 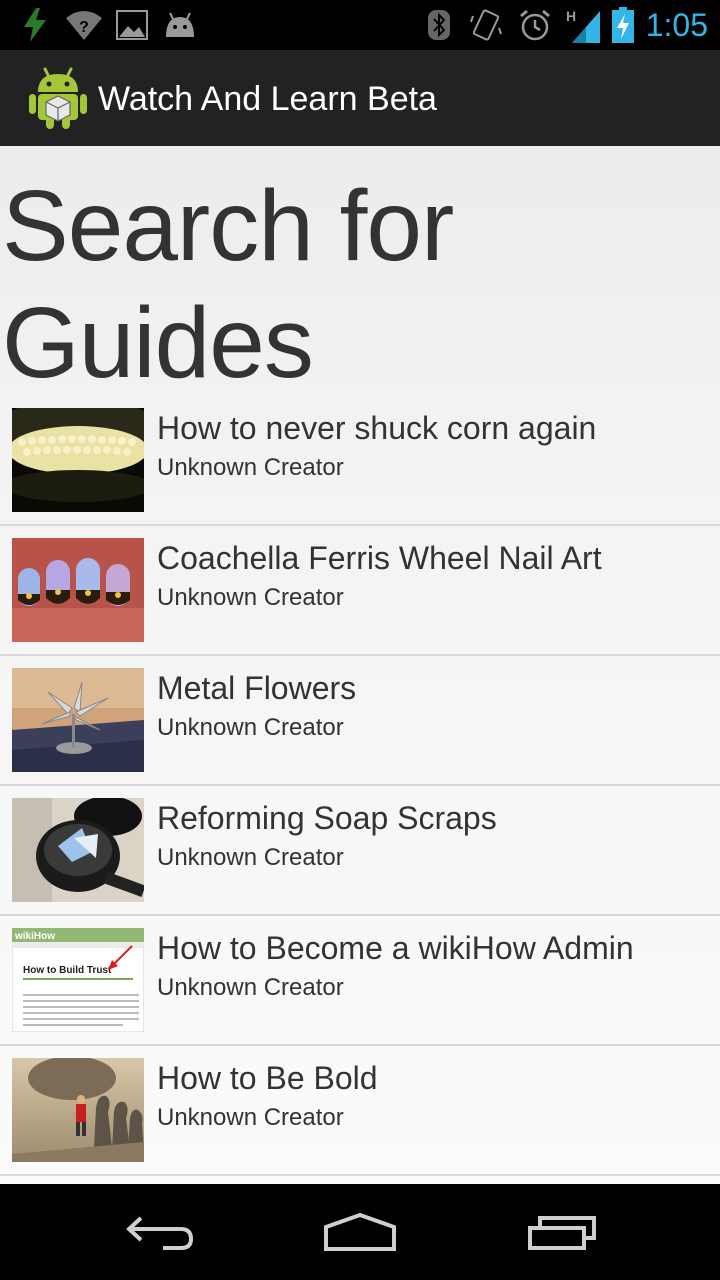 What do you see at coordinates (228, 284) in the screenshot?
I see `page-title: Search for Guides` at bounding box center [228, 284].